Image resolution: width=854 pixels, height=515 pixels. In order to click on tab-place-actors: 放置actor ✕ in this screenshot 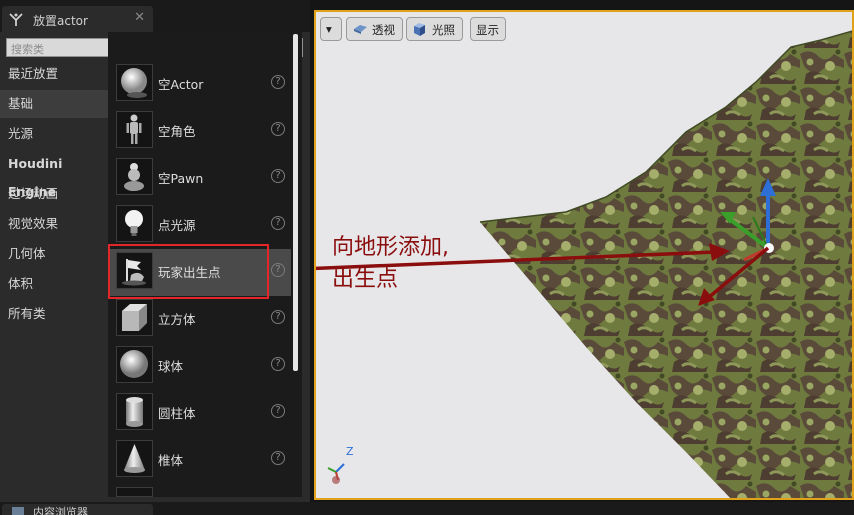, I will do `click(77, 19)`.